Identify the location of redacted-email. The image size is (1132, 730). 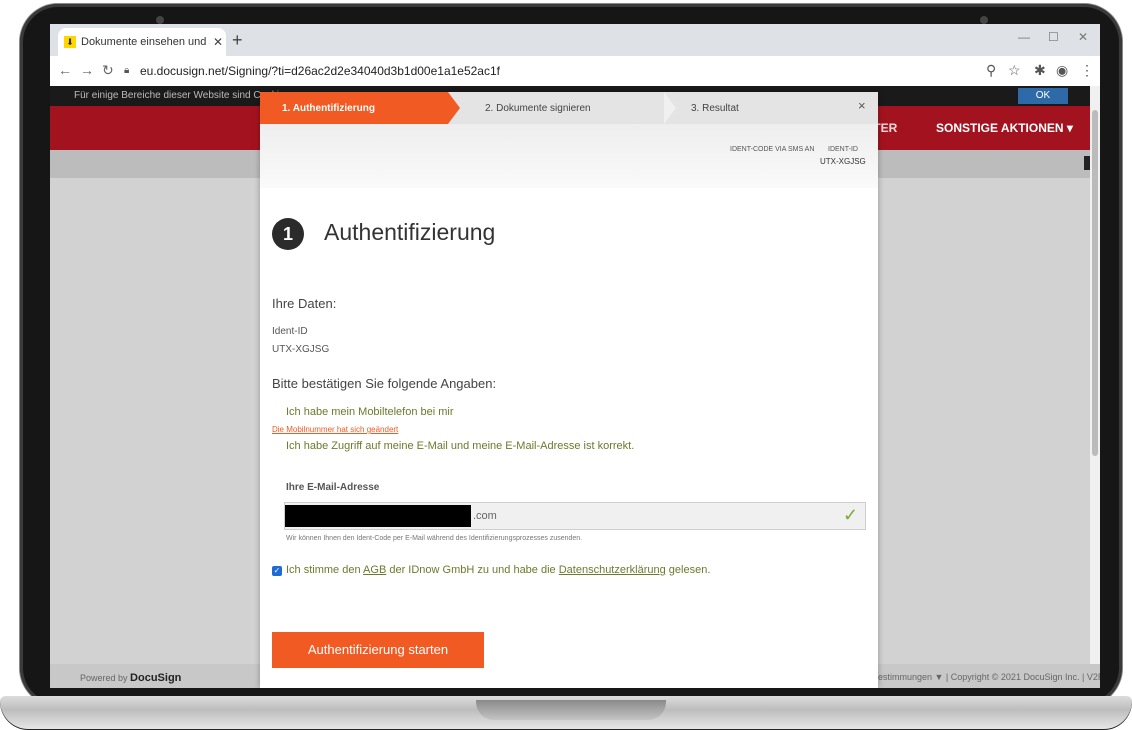
(378, 516).